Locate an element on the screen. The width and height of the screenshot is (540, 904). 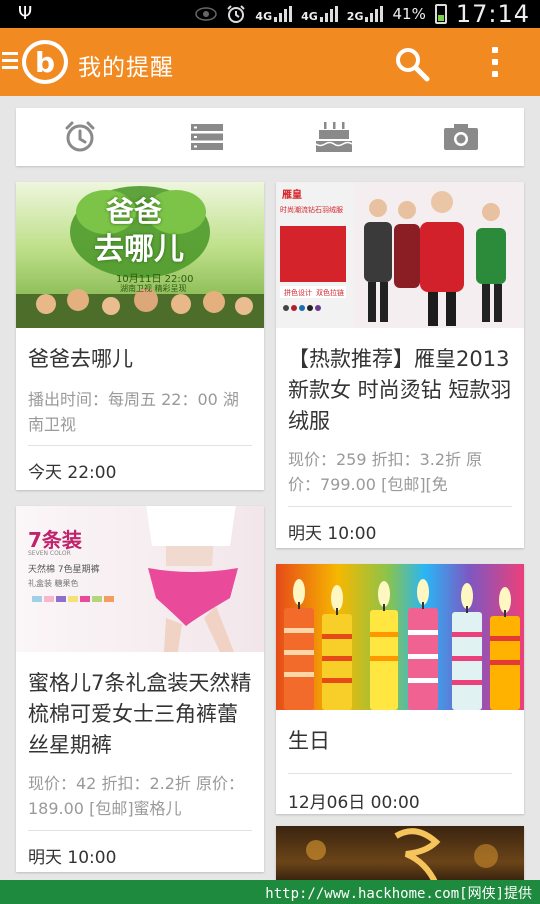
poster-channel: 湖南卫视 精彩呈现 is located at coordinates (153, 288).